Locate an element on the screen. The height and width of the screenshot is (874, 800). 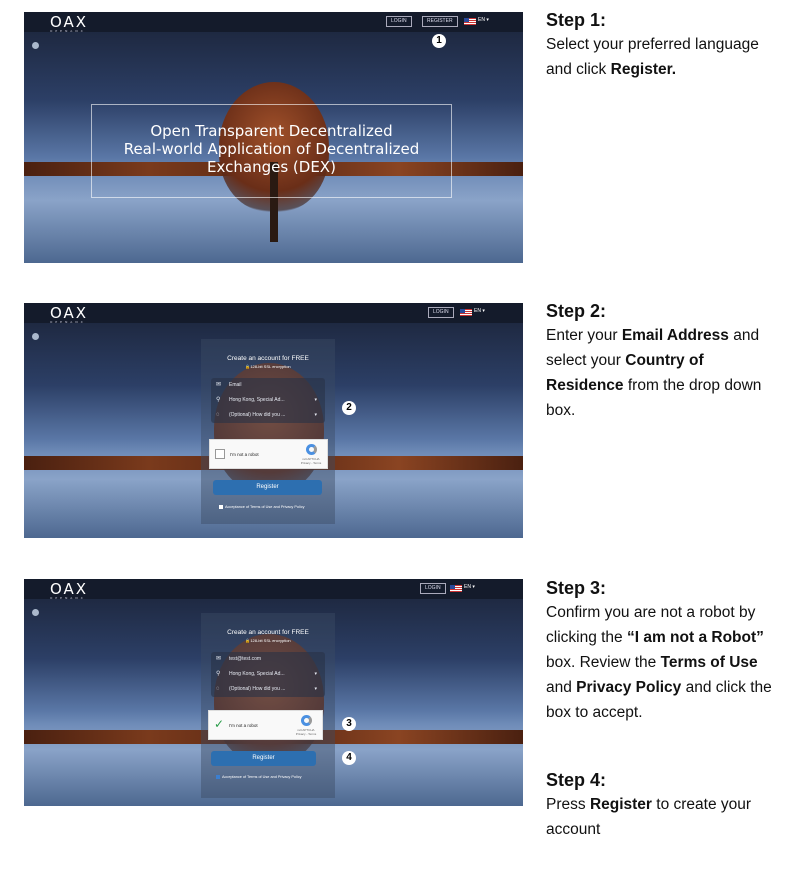
register-button: REGISTER is located at coordinates (440, 21).